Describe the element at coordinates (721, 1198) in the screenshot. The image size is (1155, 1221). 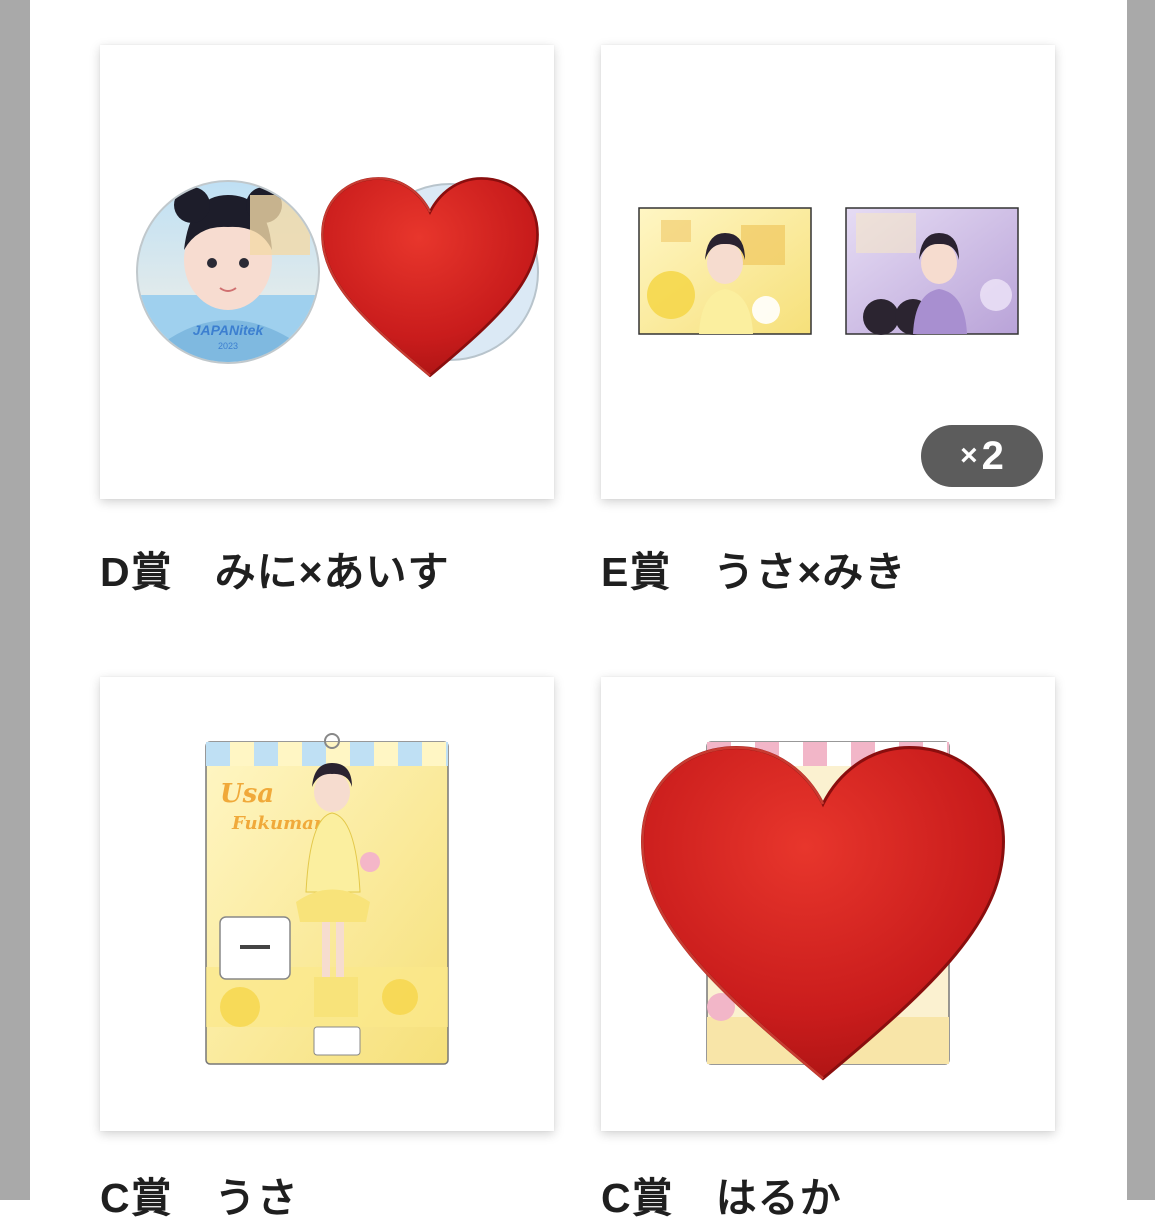
I see `prize-label-c-haruka: C賞 はるか` at that location.